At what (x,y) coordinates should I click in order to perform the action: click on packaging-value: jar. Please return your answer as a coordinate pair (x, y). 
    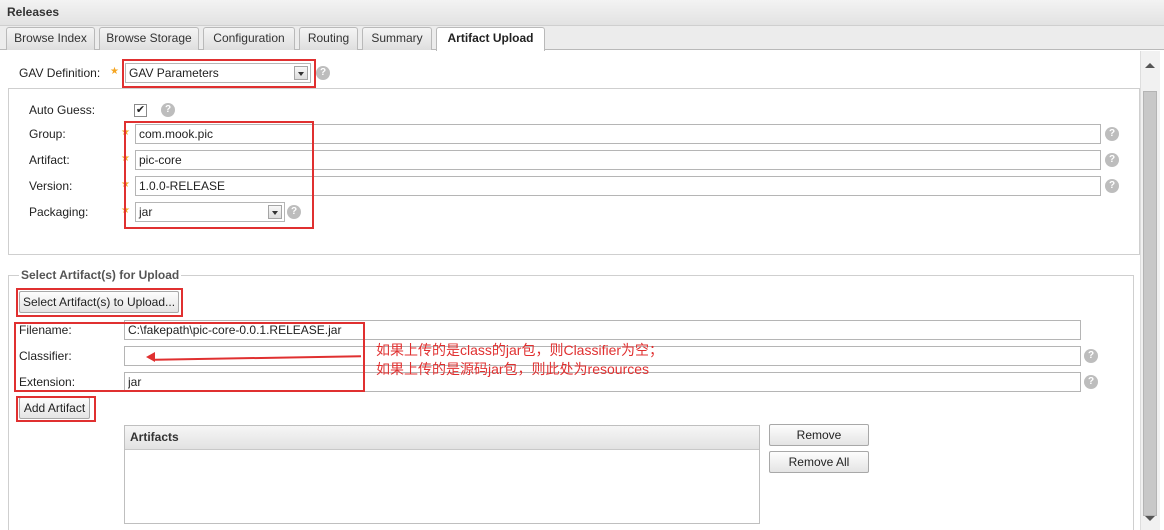
    Looking at the image, I should click on (146, 212).